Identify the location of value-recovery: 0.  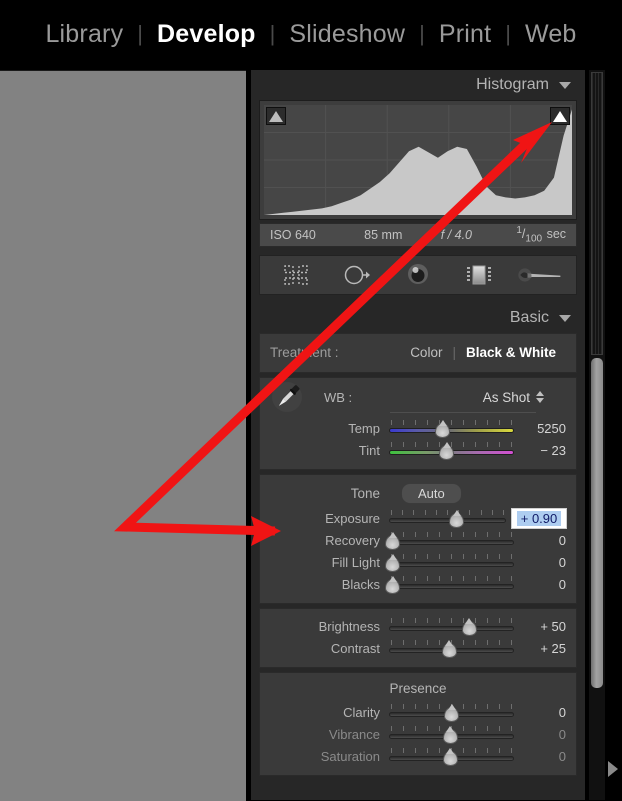
(543, 540).